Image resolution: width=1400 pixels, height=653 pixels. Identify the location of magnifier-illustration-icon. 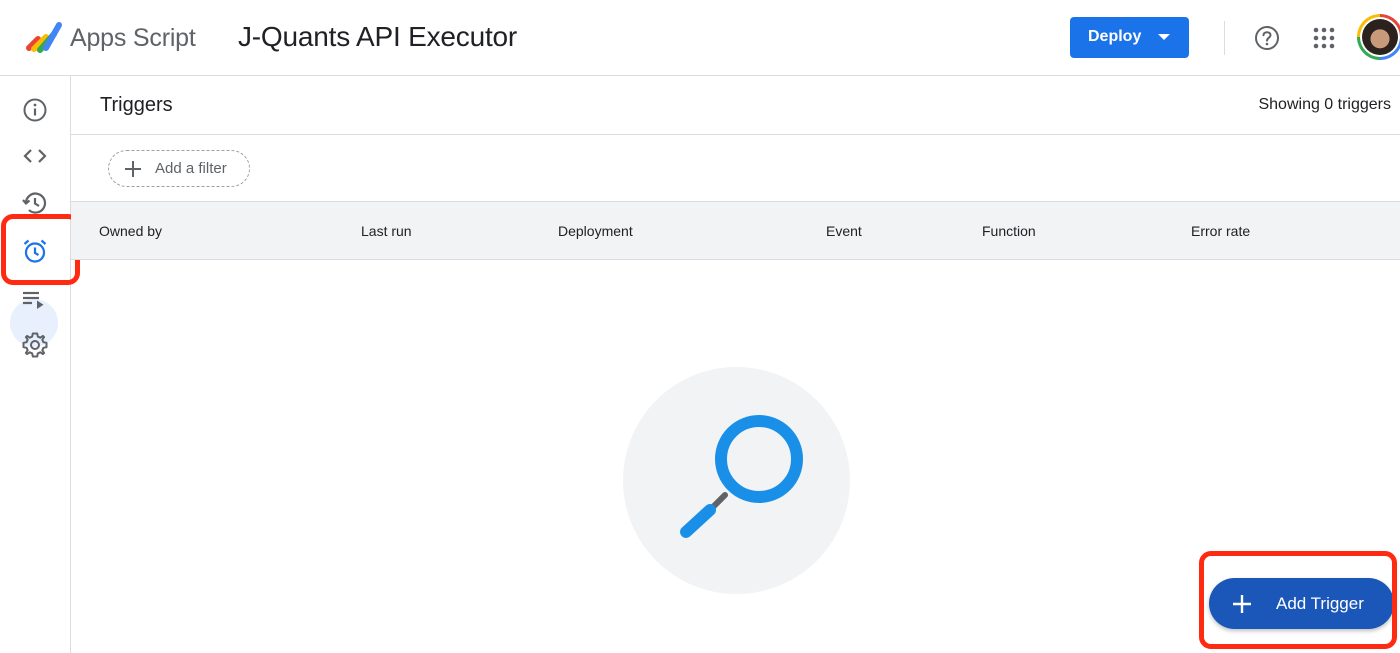
(741, 476).